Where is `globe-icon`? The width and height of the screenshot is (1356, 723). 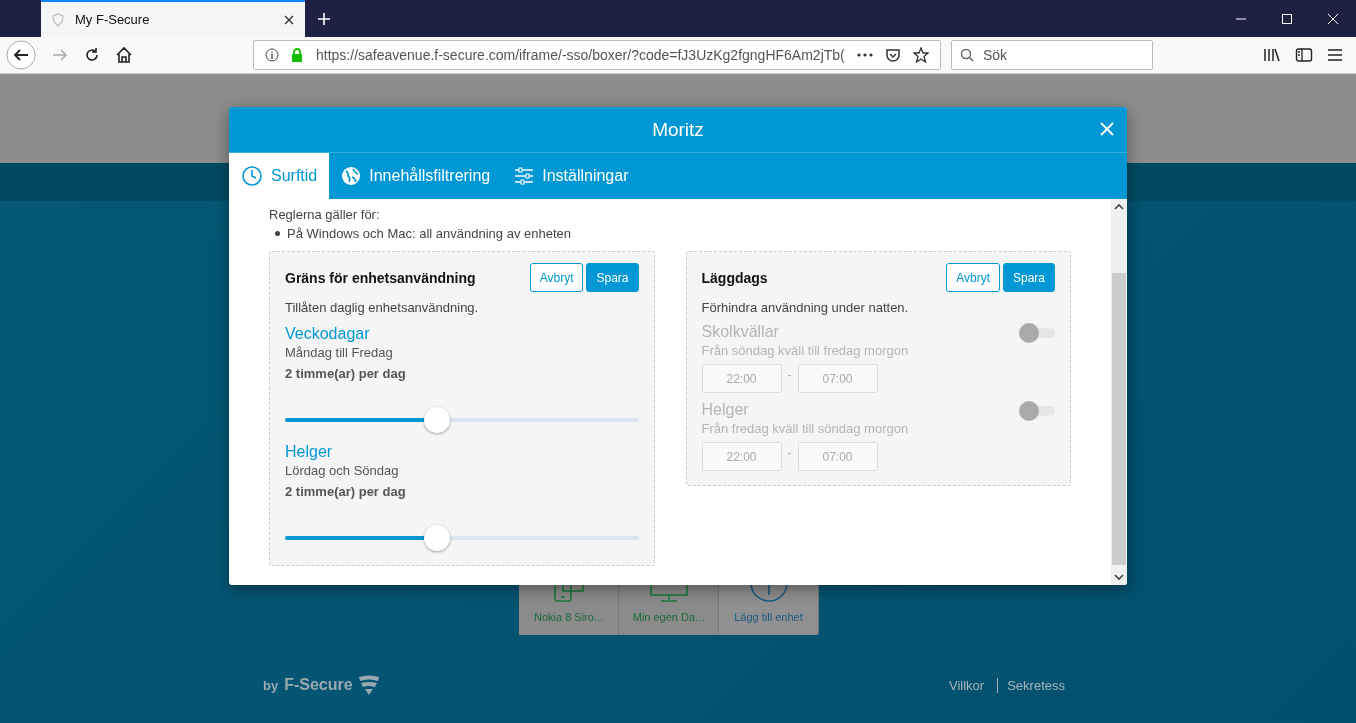 globe-icon is located at coordinates (351, 176).